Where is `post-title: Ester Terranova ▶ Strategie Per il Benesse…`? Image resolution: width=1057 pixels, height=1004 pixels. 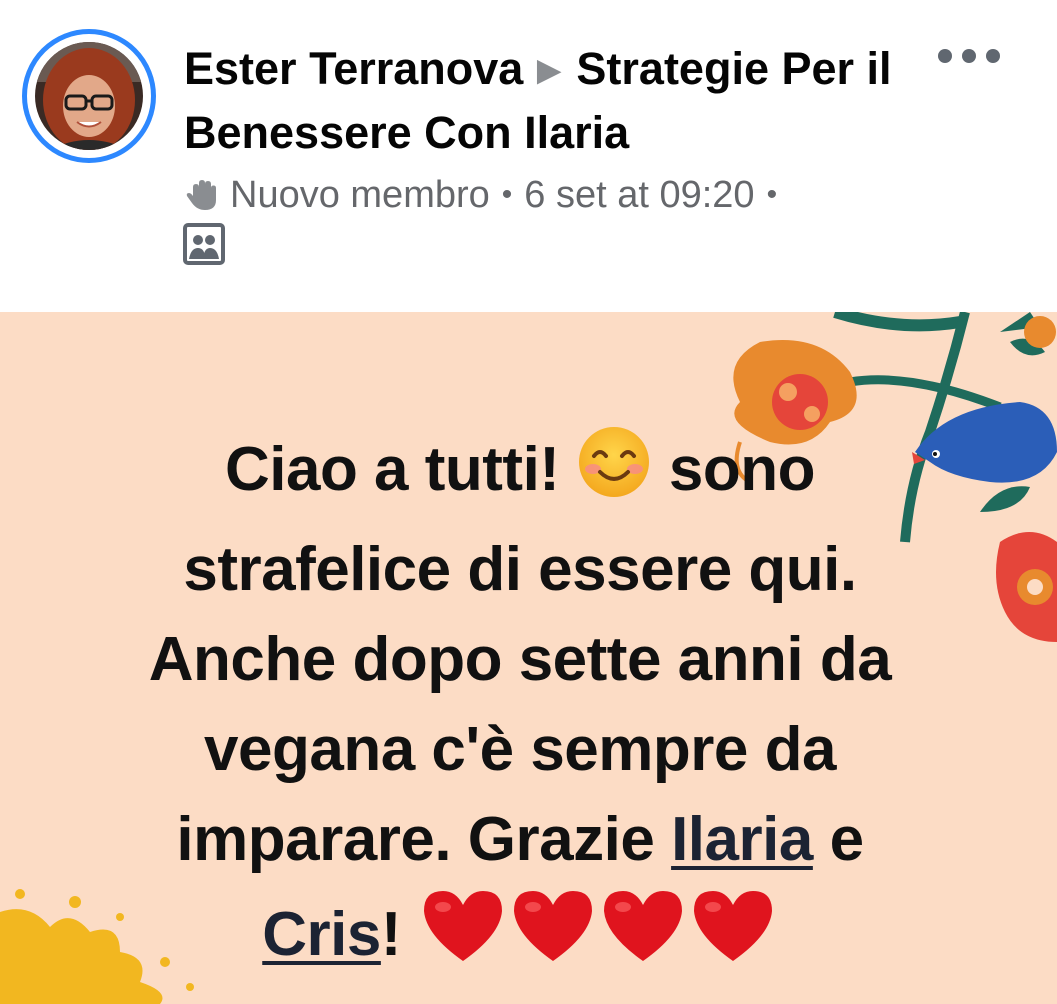
post-title: Ester Terranova ▶ Strategie Per il Benesse… is located at coordinates (544, 101).